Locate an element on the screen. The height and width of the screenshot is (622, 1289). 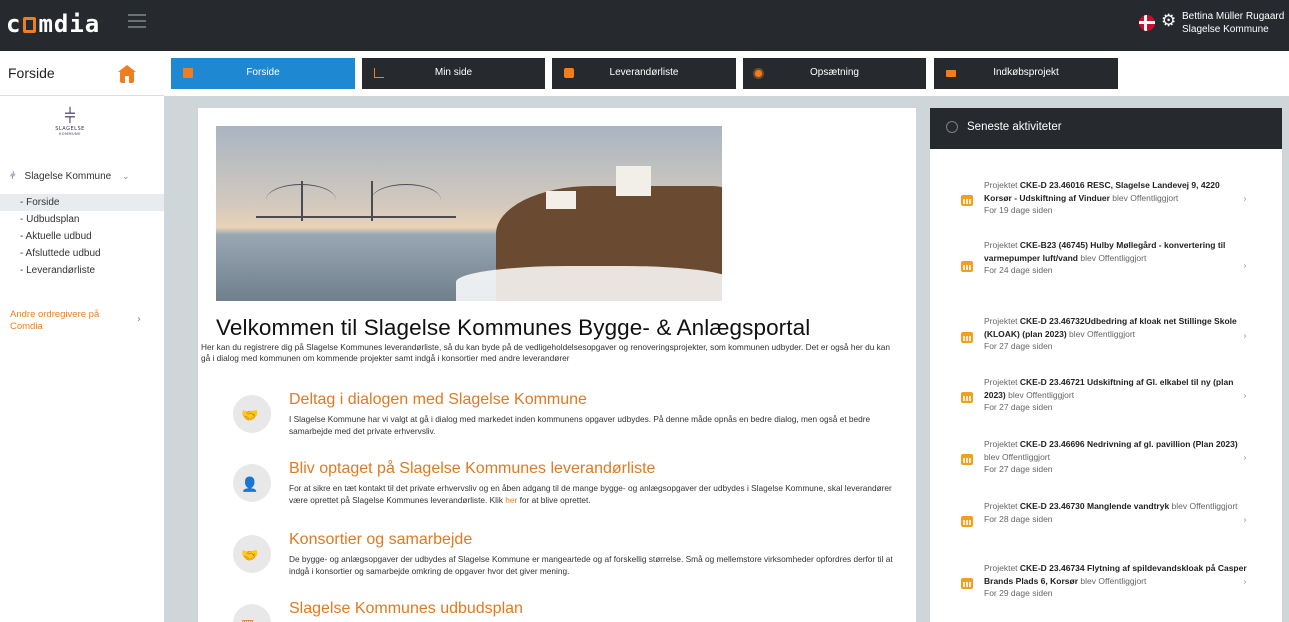
activity-time: For 28 dage siden is located at coordinates (1018, 518).